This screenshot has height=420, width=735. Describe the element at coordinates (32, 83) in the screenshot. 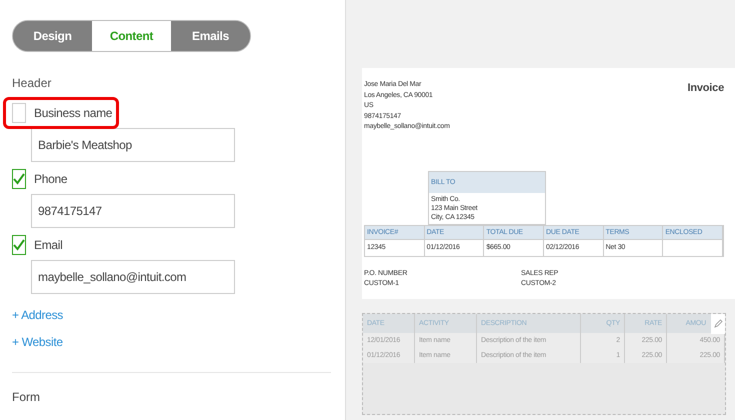

I see `section-heading: Header` at that location.